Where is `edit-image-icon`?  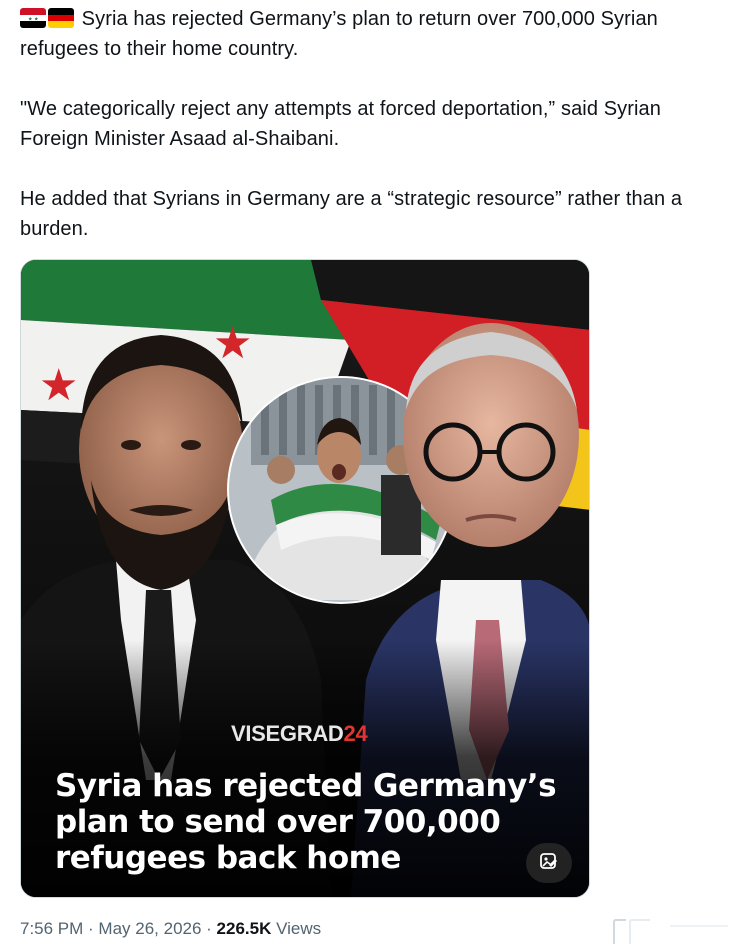 edit-image-icon is located at coordinates (549, 863).